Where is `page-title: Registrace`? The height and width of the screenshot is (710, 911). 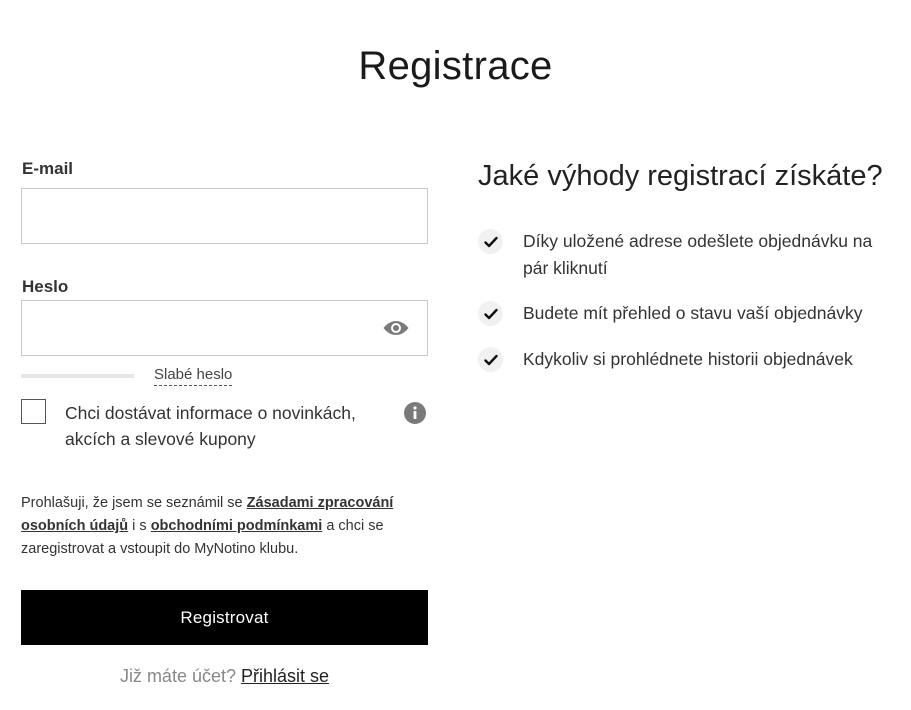 page-title: Registrace is located at coordinates (455, 66).